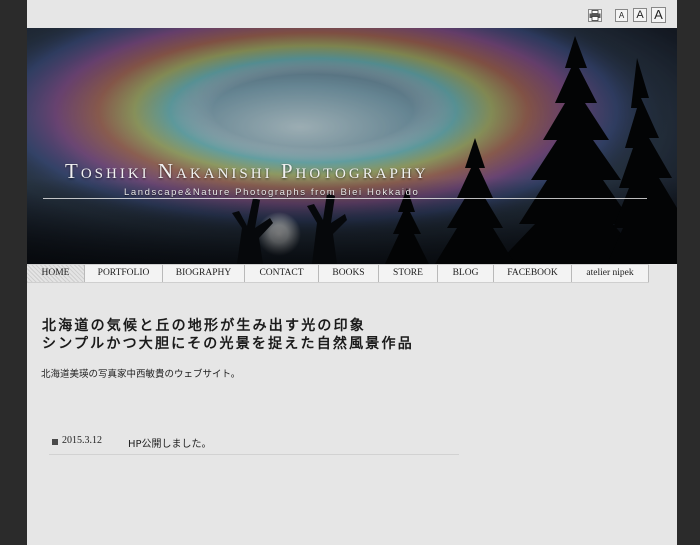  Describe the element at coordinates (254, 443) in the screenshot. I see `news-item: 2015.3.12 HP公開しました。` at that location.